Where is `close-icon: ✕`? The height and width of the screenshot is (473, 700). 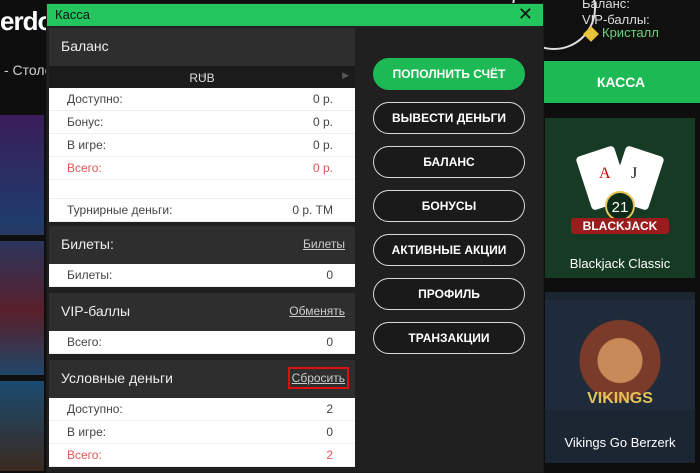 close-icon: ✕ is located at coordinates (525, 14).